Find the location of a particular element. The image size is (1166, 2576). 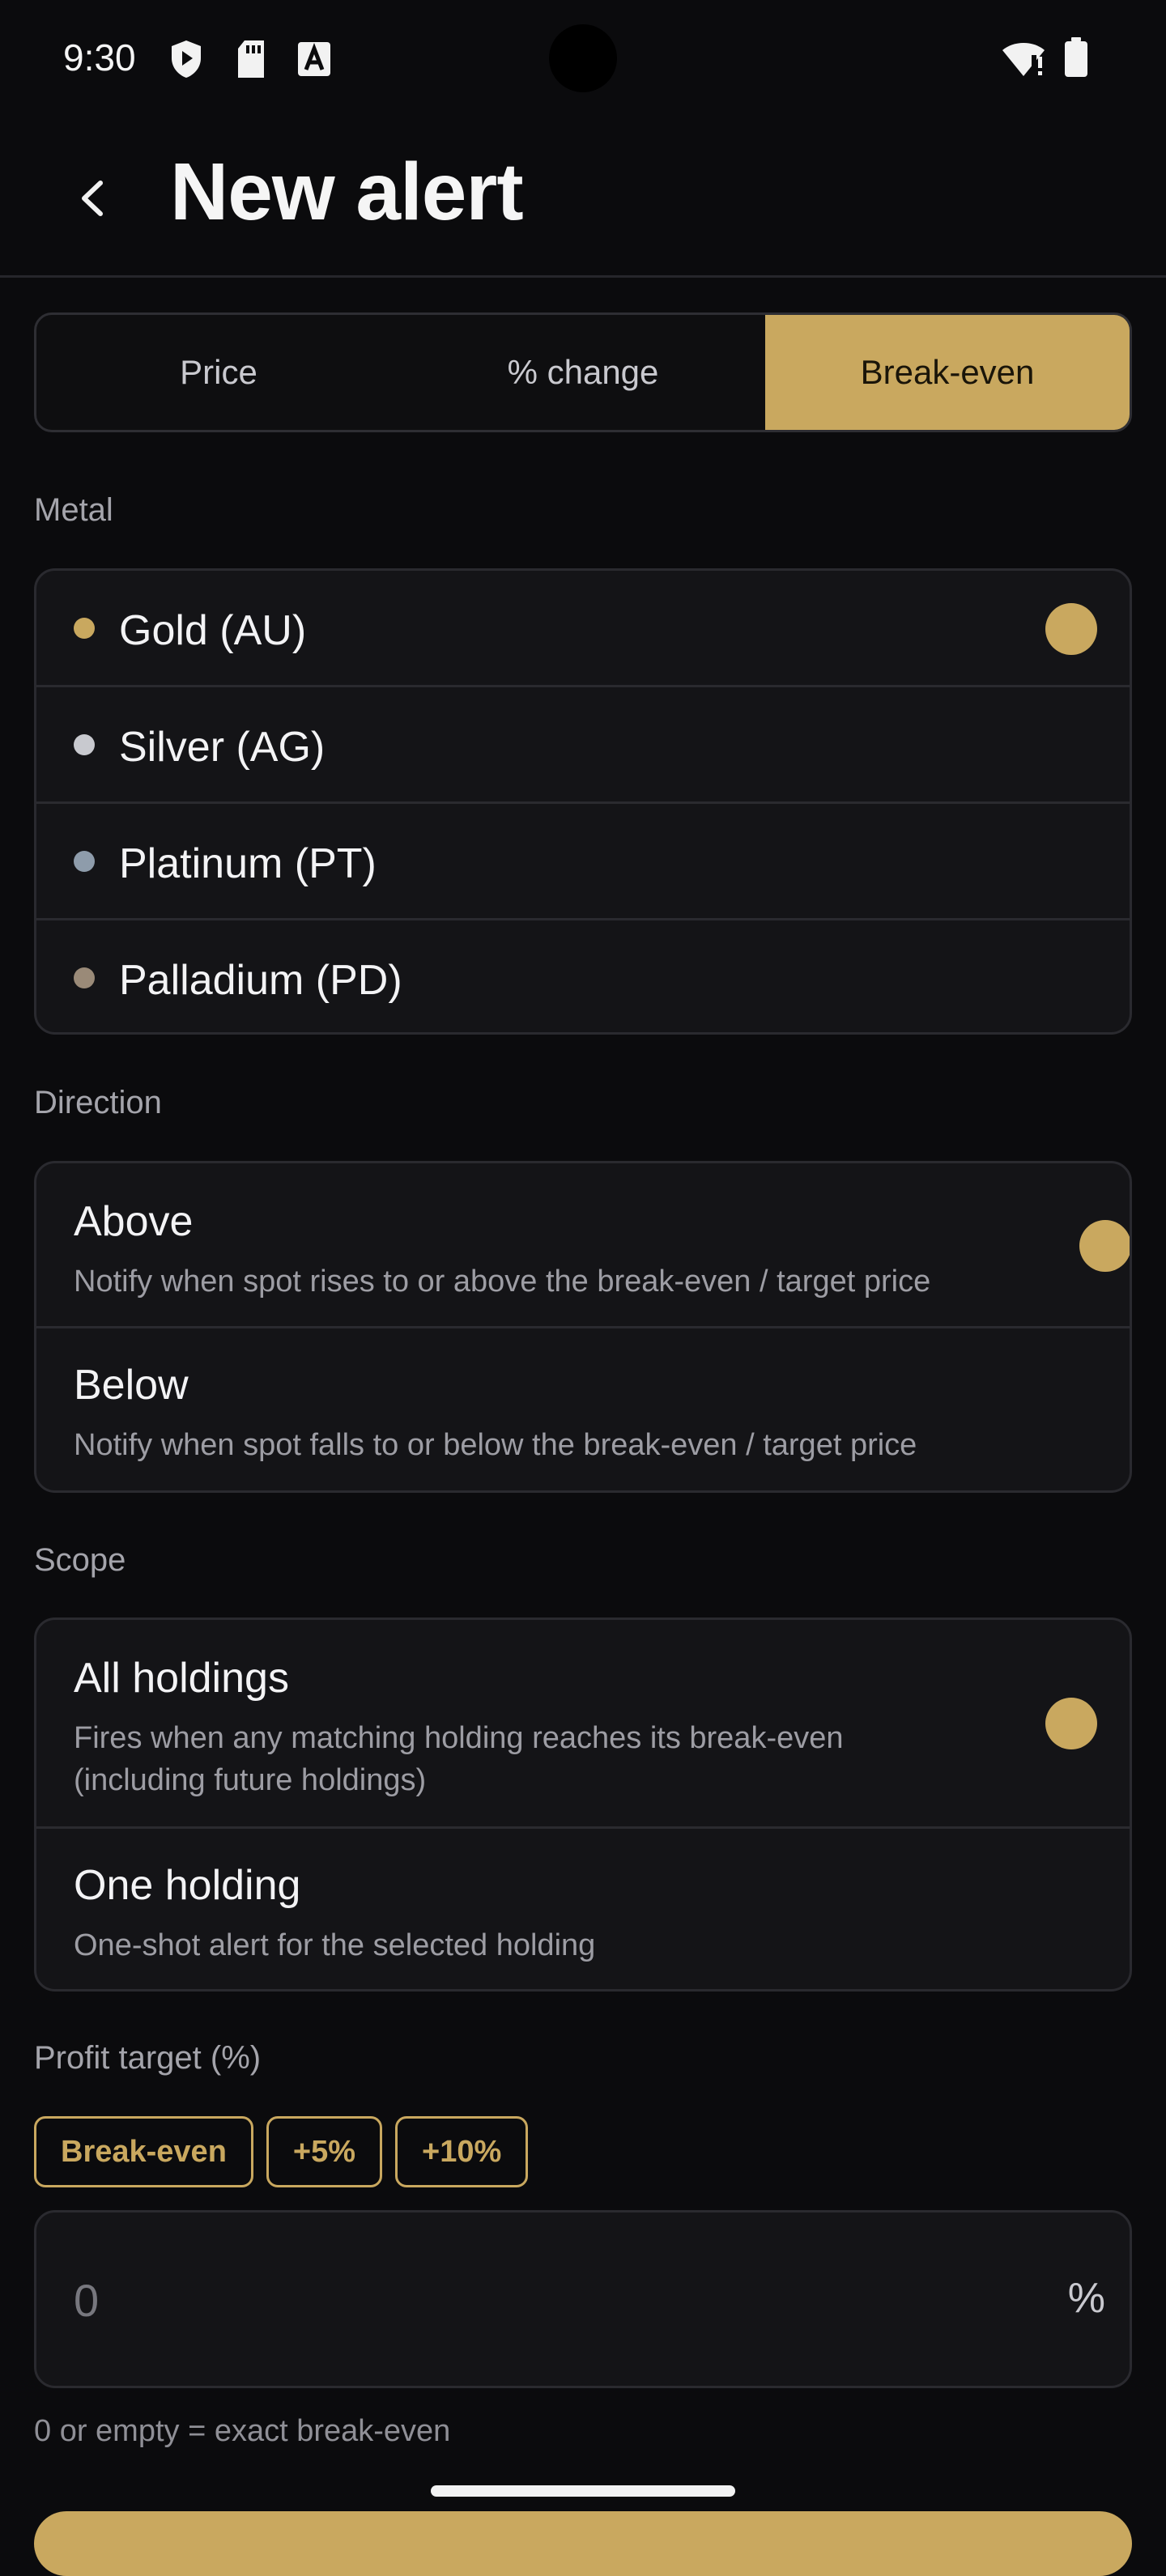

percent-suffix: % is located at coordinates (1086, 2298).